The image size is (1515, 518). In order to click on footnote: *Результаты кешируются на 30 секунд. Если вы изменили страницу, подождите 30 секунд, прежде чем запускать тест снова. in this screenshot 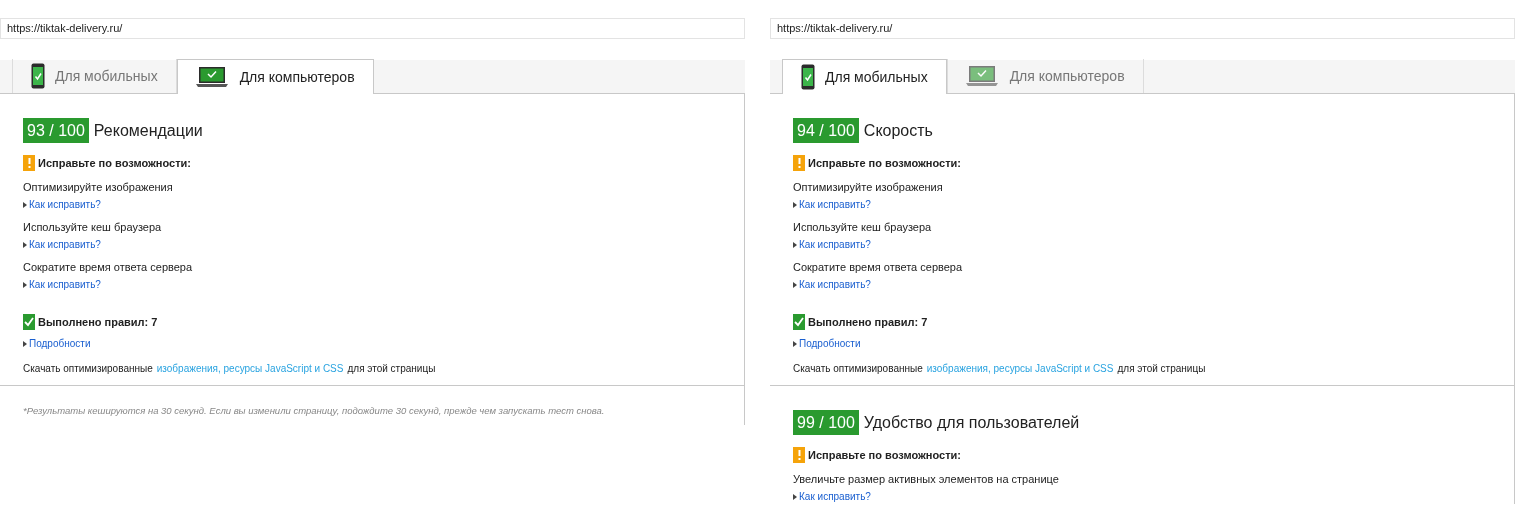, I will do `click(314, 410)`.